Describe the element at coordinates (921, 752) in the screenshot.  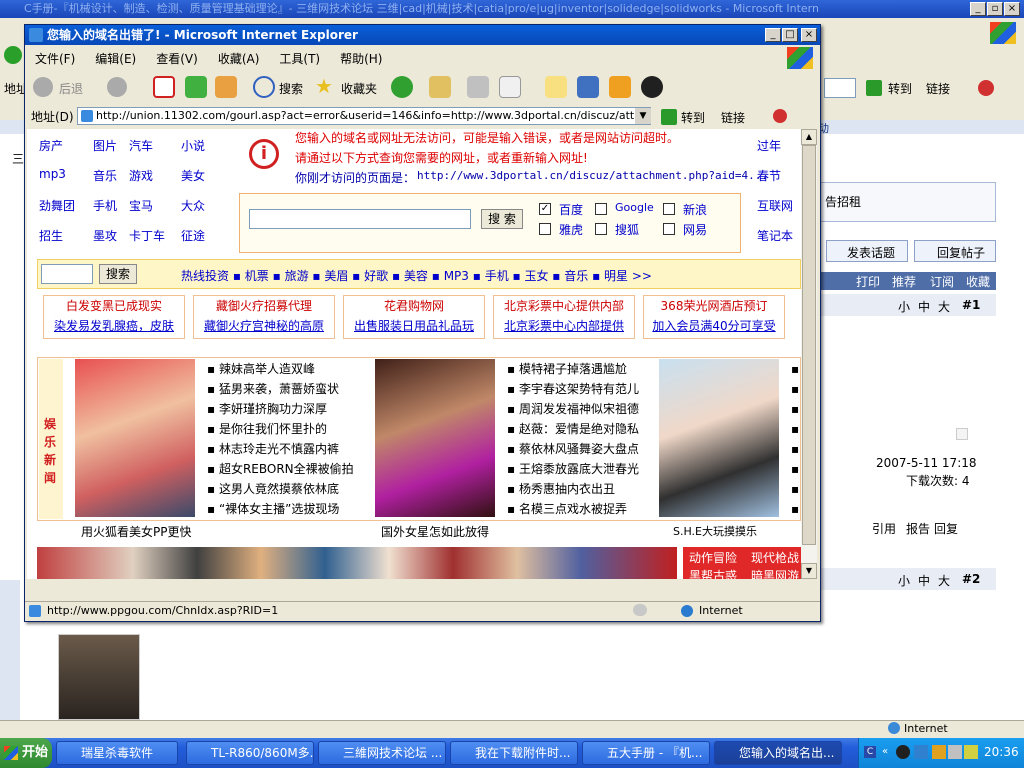
I see `network-tray-icon` at that location.